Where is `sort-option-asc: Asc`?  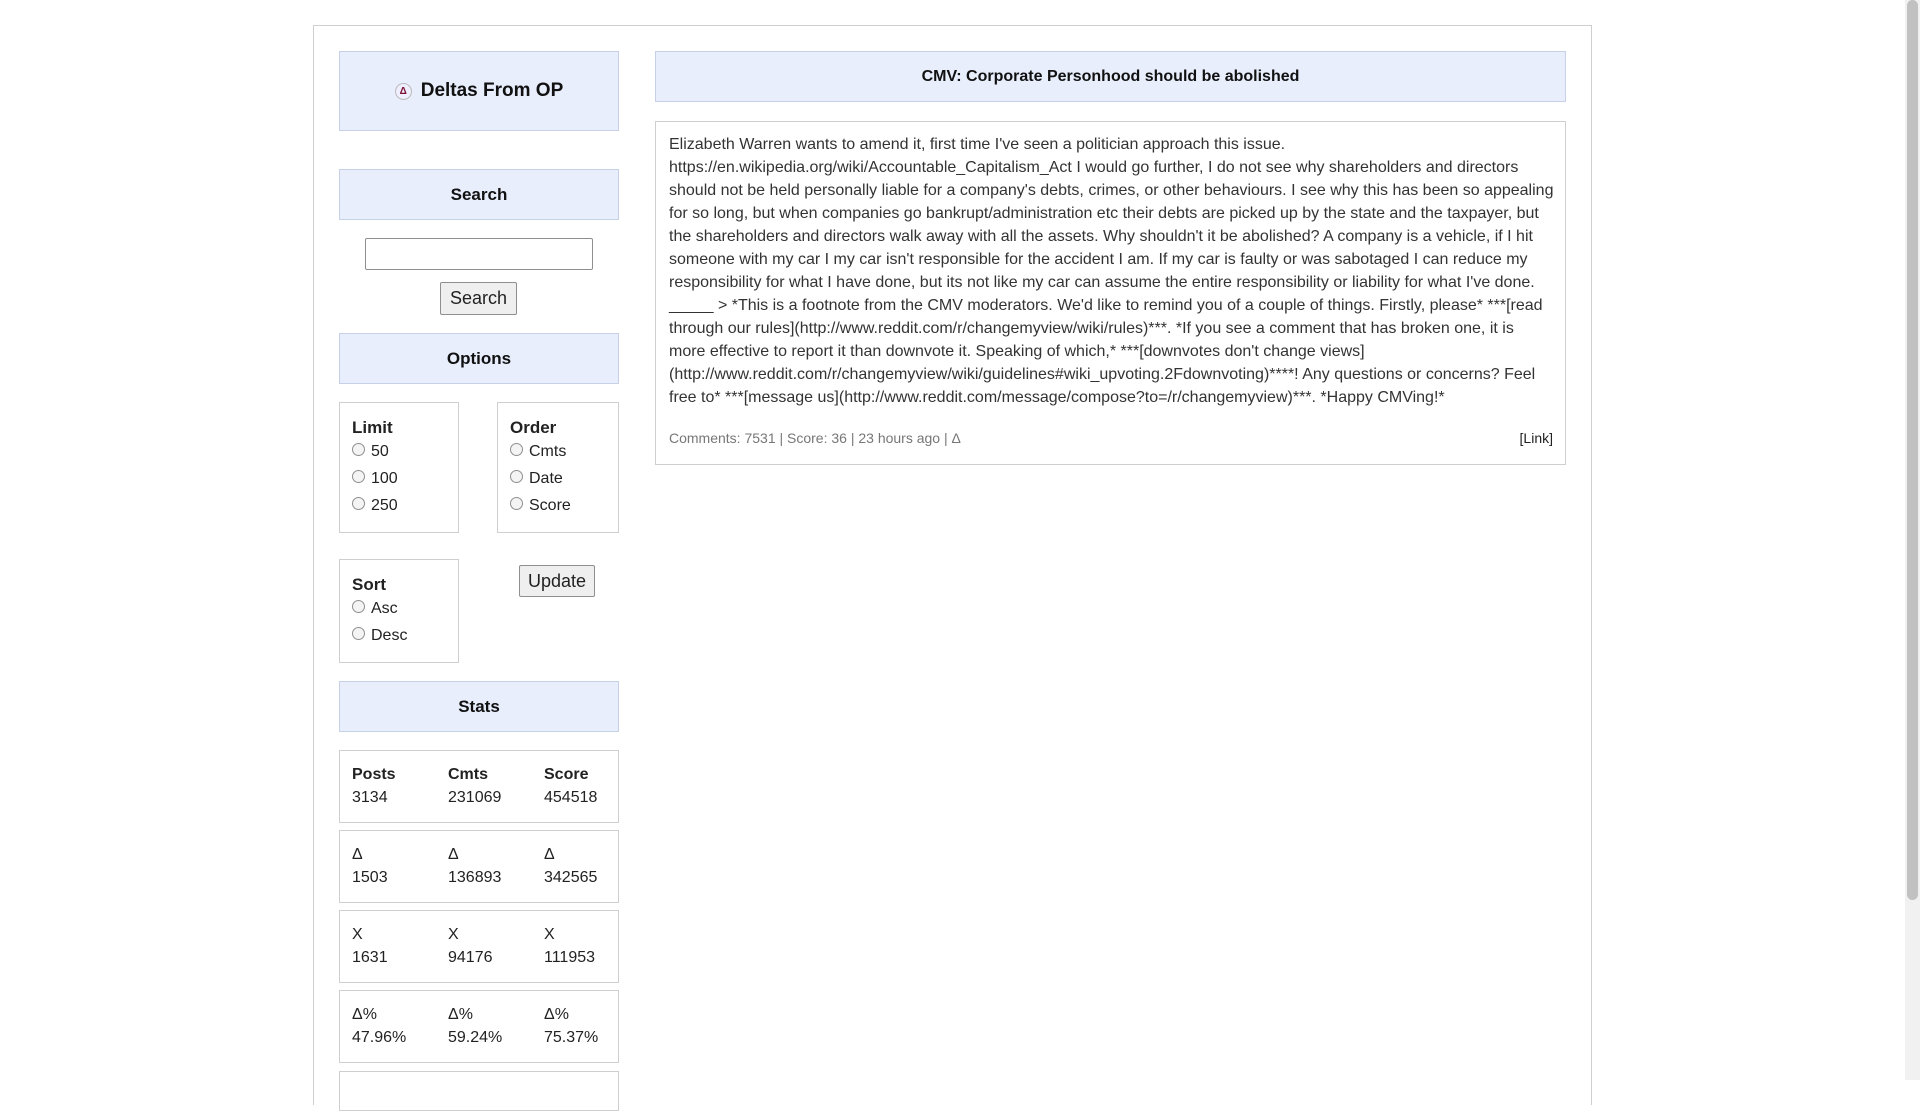 sort-option-asc: Asc is located at coordinates (375, 608).